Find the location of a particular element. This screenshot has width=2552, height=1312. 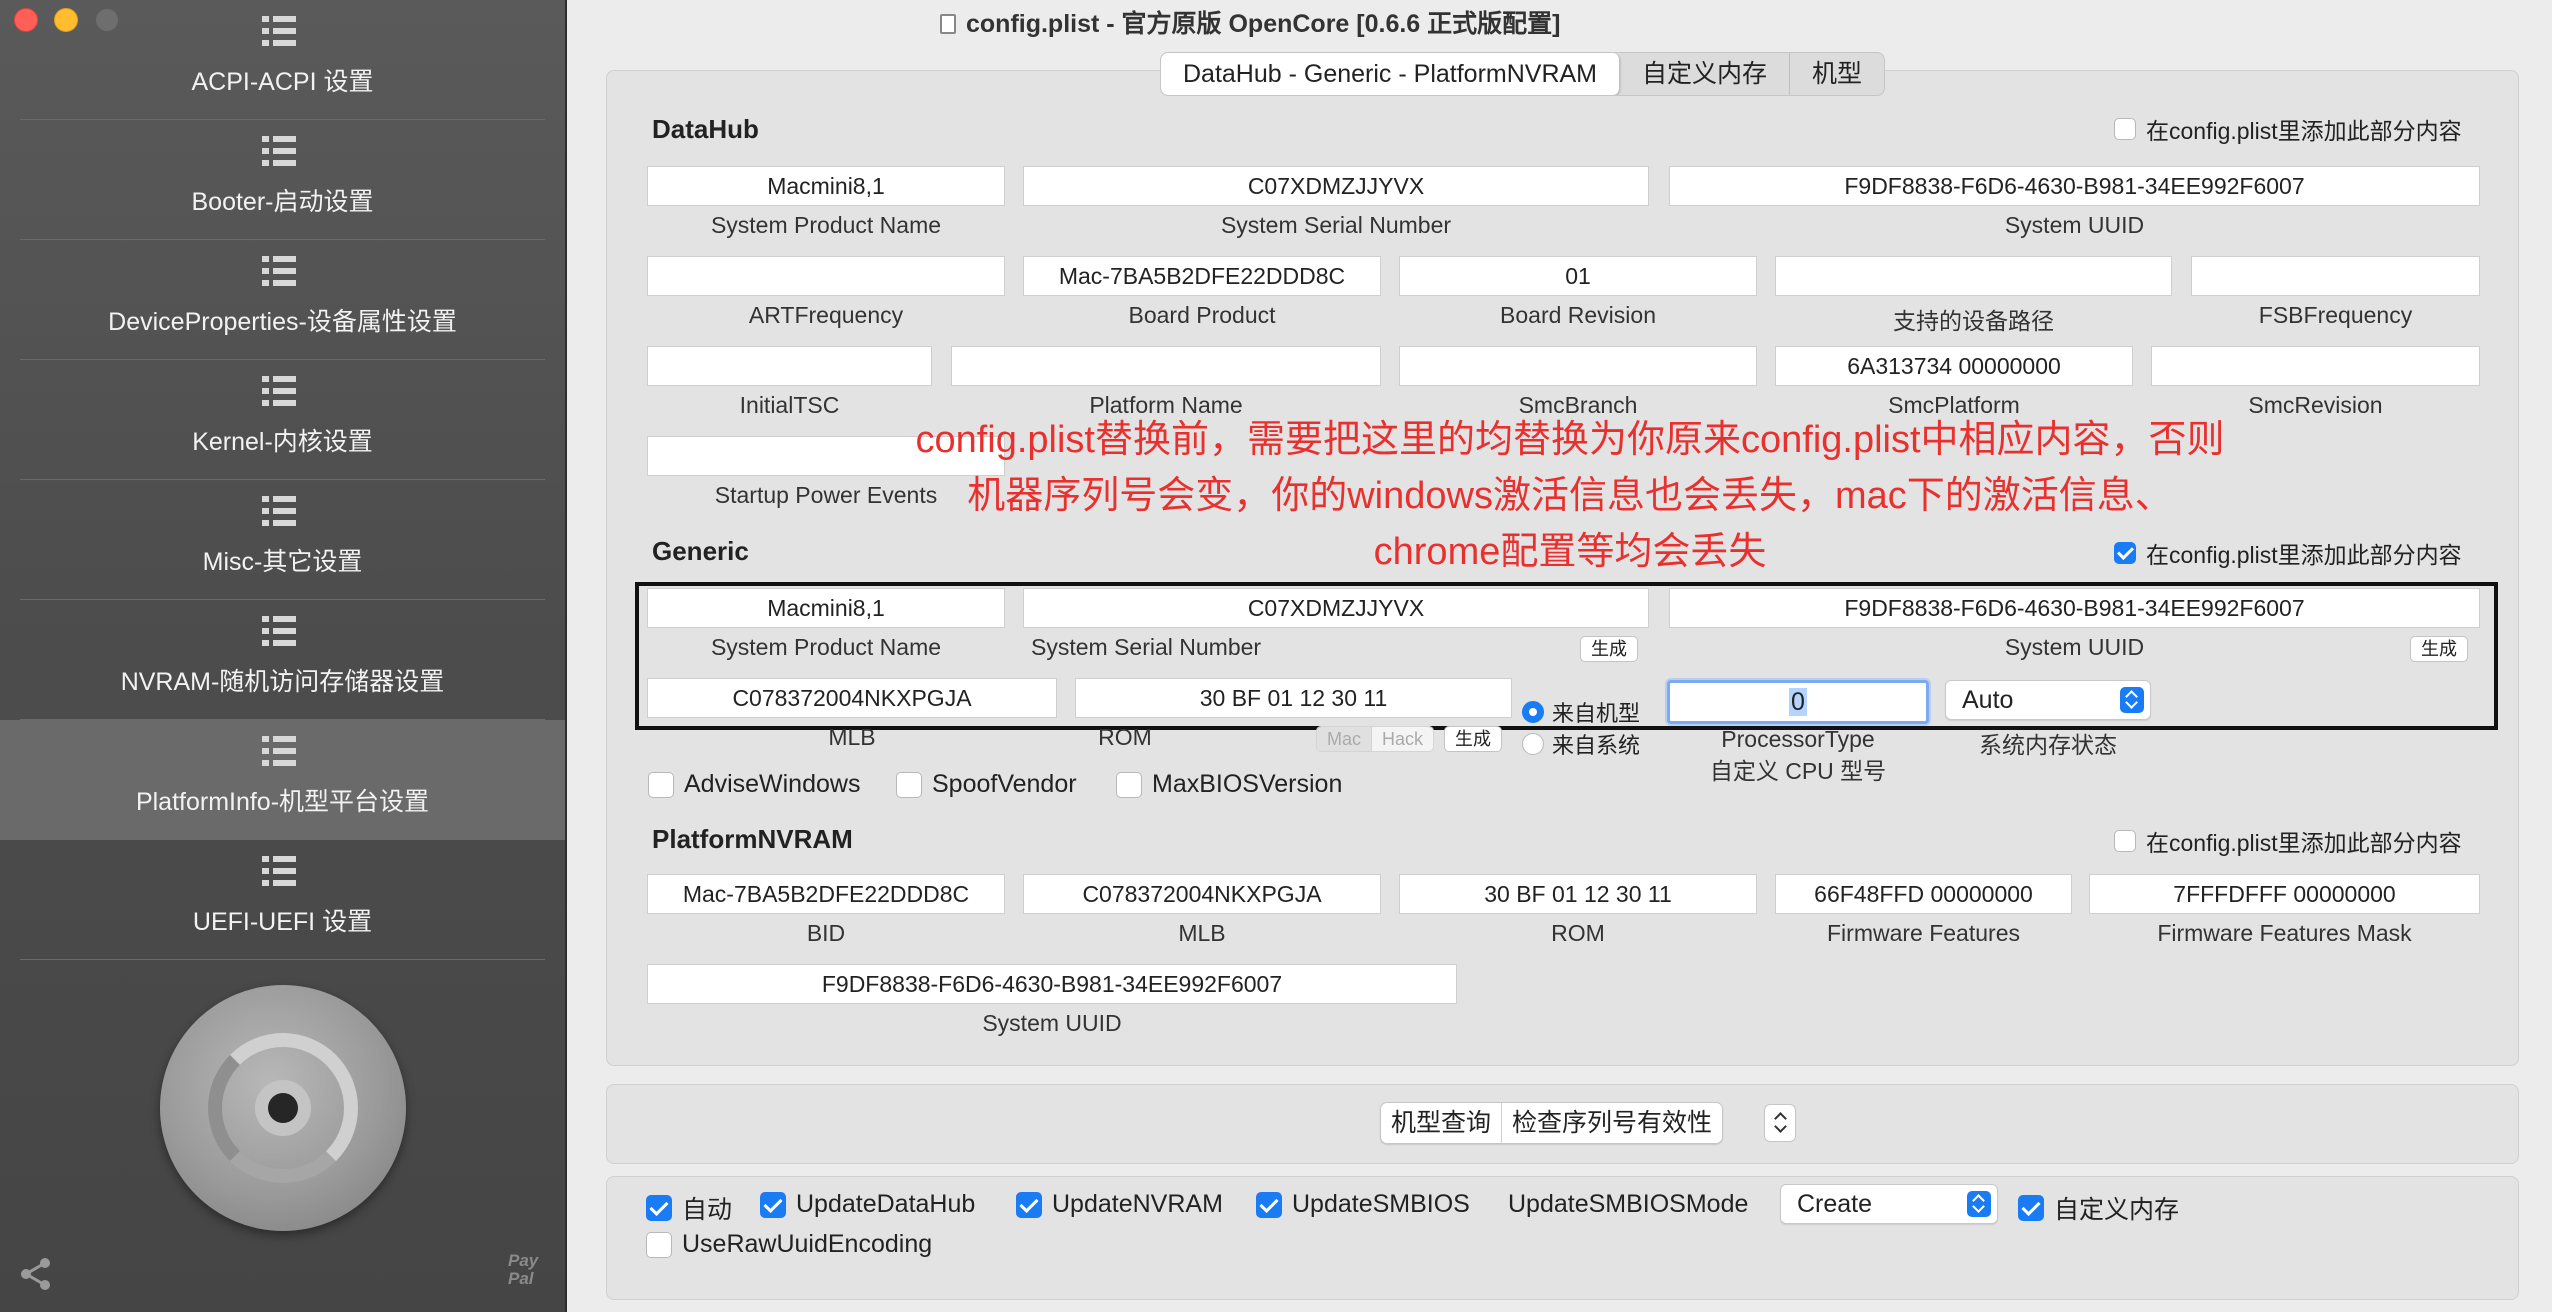

generic-uuid-field: F9DF8838-F6D6-4630-B981-34EE992F6007 is located at coordinates (2074, 608).